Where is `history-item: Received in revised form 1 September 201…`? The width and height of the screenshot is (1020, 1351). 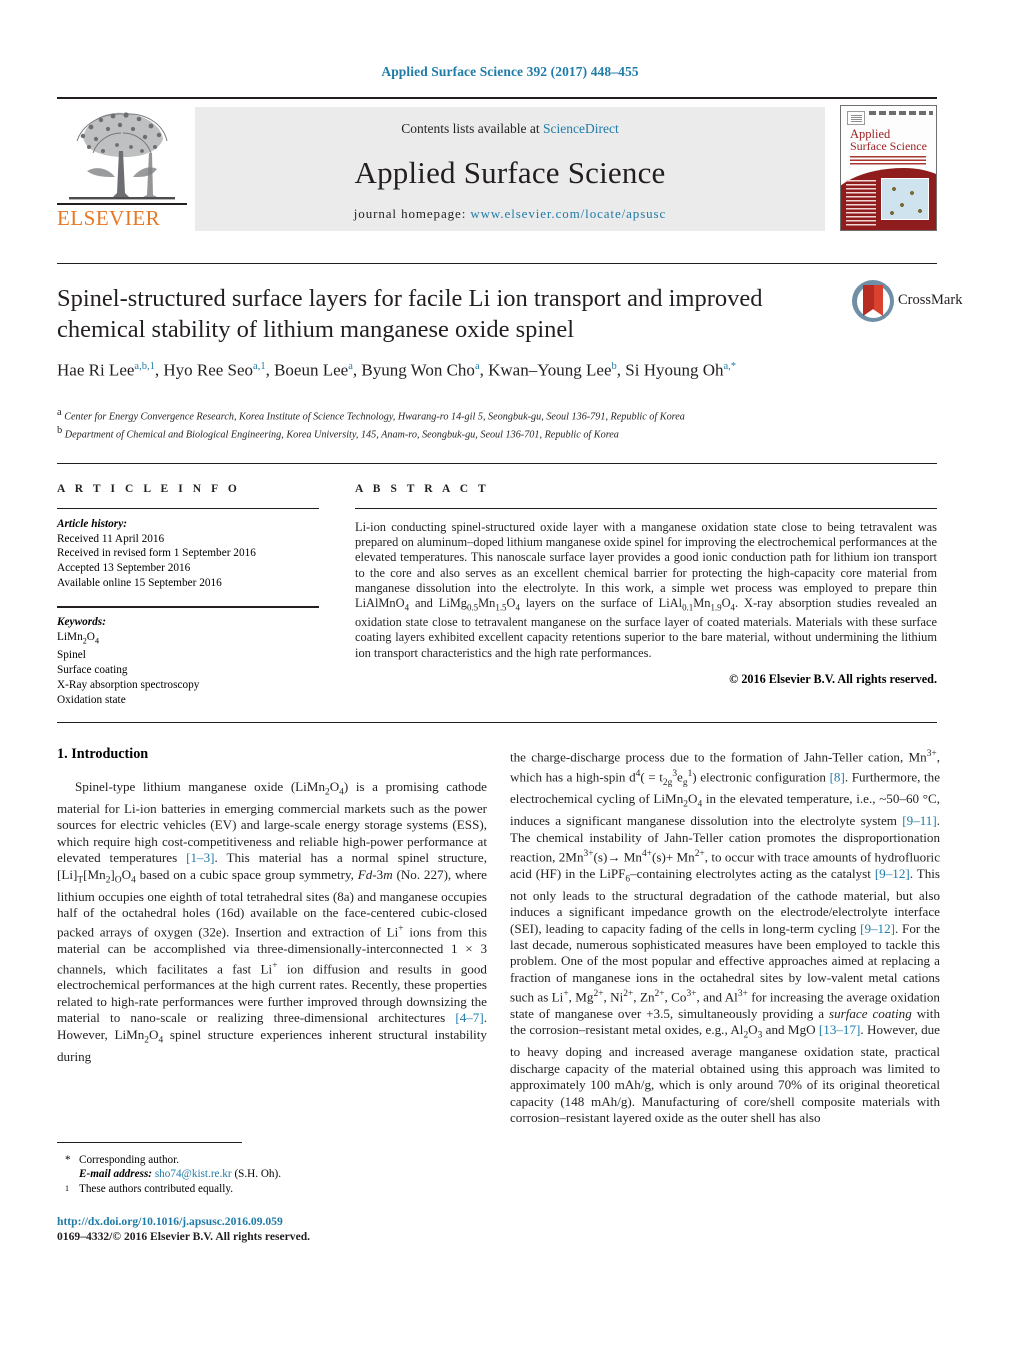 history-item: Received in revised form 1 September 201… is located at coordinates (156, 553).